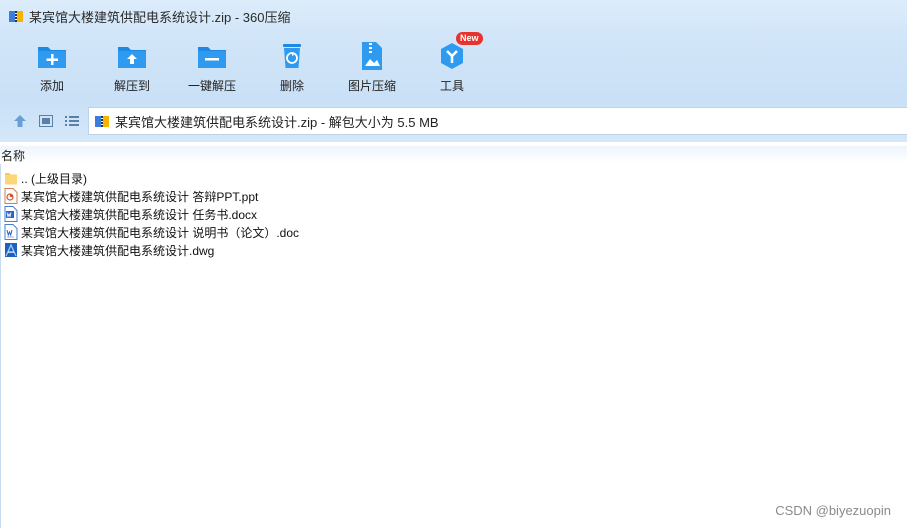  What do you see at coordinates (277, 122) in the screenshot?
I see `archive-path-text: 某宾馆大楼建筑供配电系统设计.zip - 解包大小为 5.5 MB` at bounding box center [277, 122].